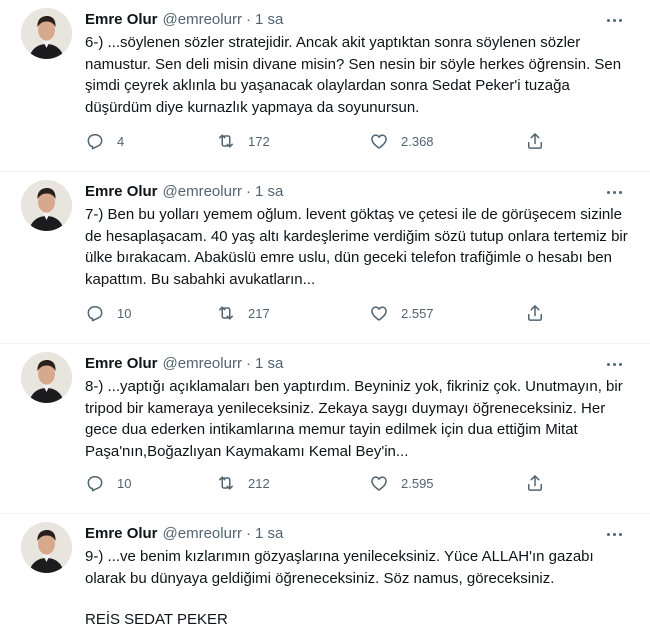  What do you see at coordinates (259, 483) in the screenshot?
I see `retweet-count: 212` at bounding box center [259, 483].